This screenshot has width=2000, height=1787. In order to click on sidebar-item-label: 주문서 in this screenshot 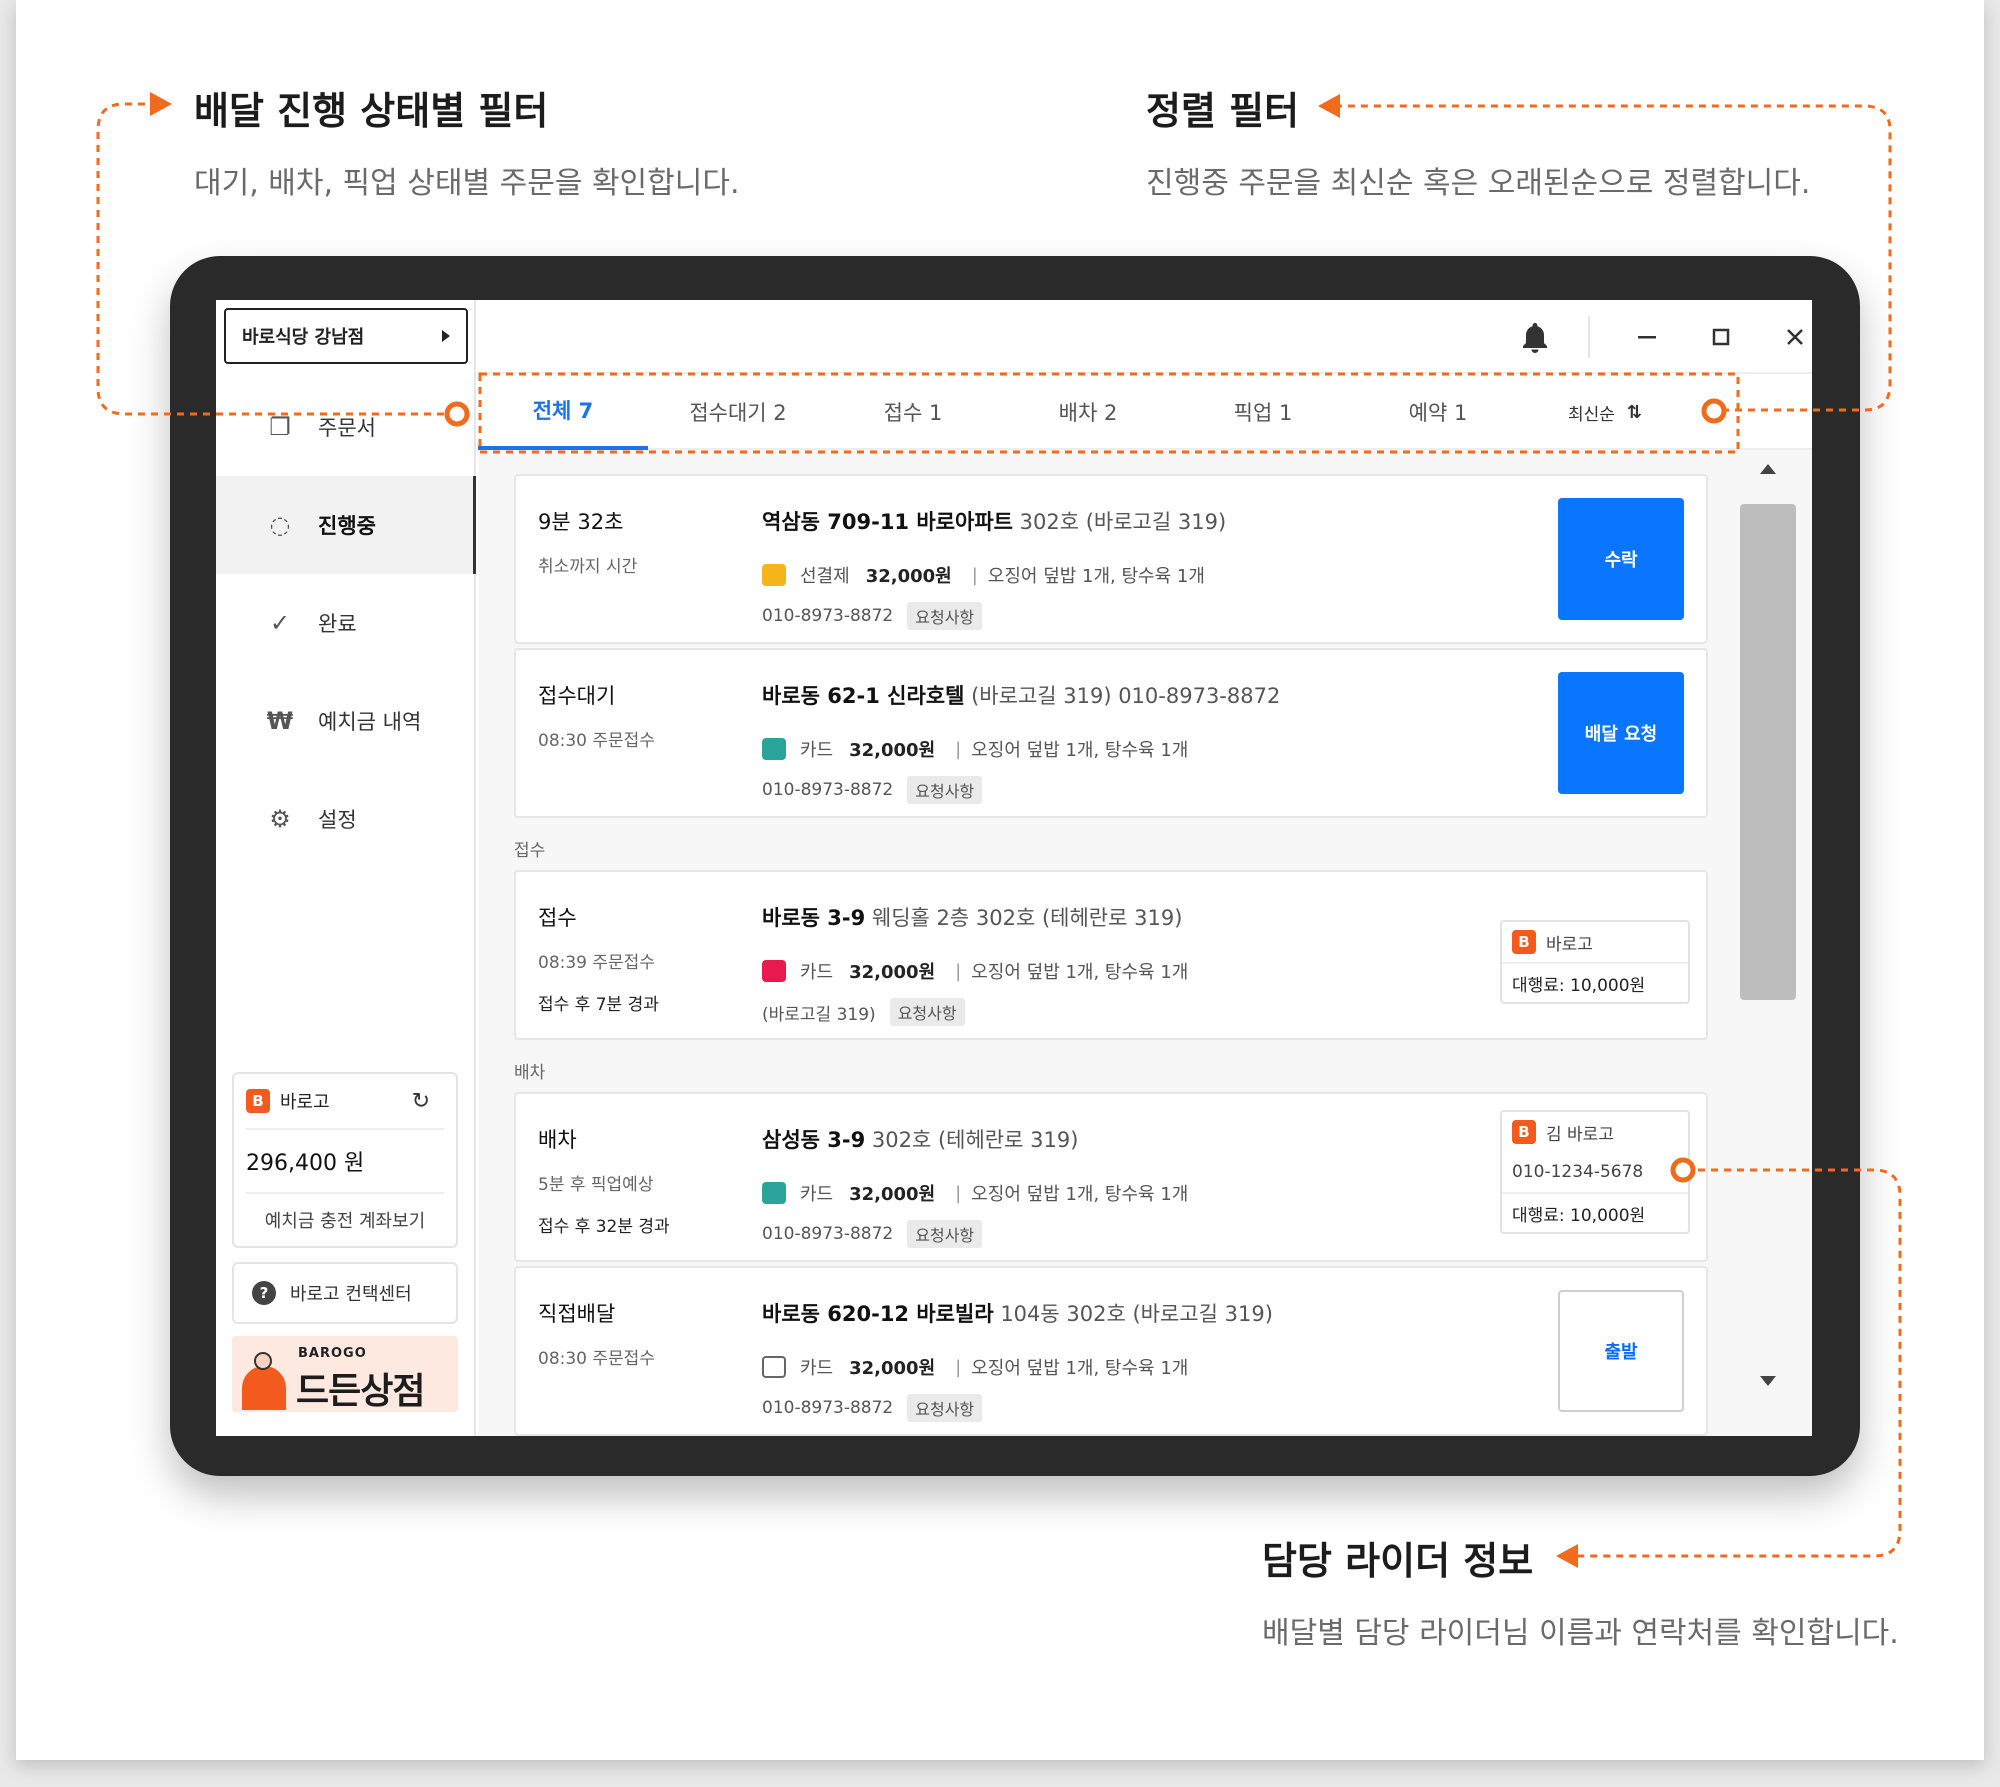, I will do `click(347, 428)`.